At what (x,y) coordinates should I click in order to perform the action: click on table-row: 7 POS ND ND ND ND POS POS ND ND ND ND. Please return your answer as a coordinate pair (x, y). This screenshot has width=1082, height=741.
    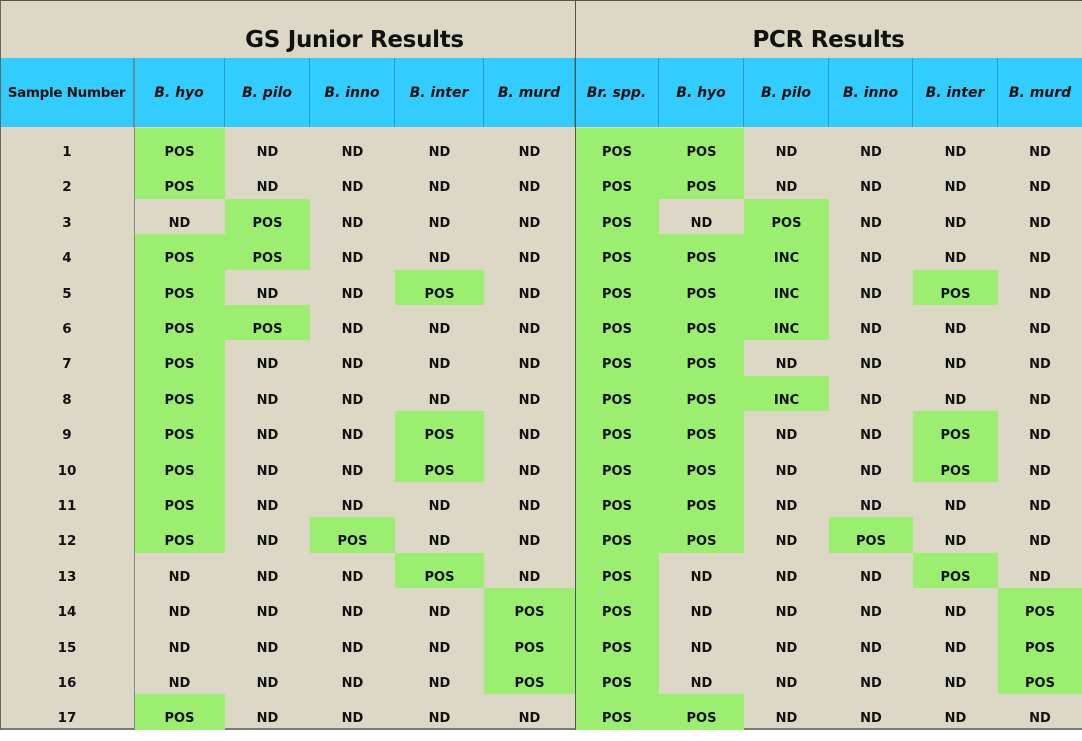
    Looking at the image, I should click on (541, 358).